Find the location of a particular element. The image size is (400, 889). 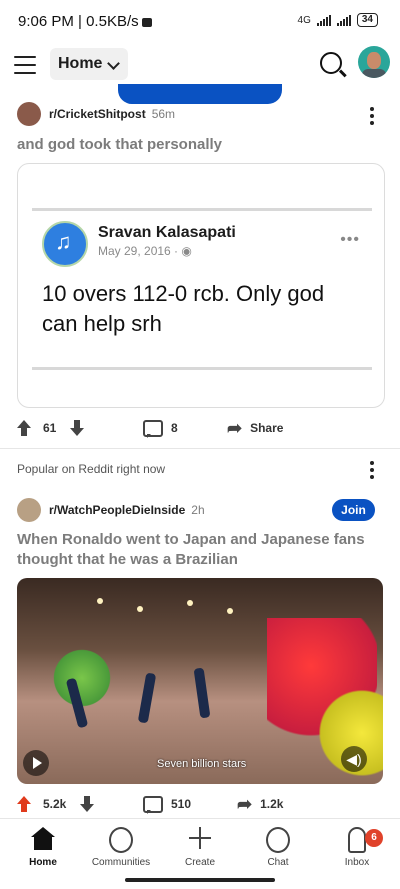

post1-more-icon is located at coordinates (372, 117).